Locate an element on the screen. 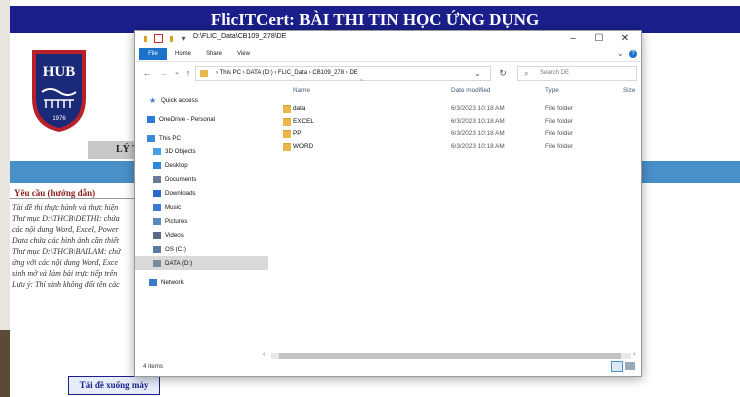 The height and width of the screenshot is (397, 740). customize-toolbar-icon: ▾ is located at coordinates (183, 38).